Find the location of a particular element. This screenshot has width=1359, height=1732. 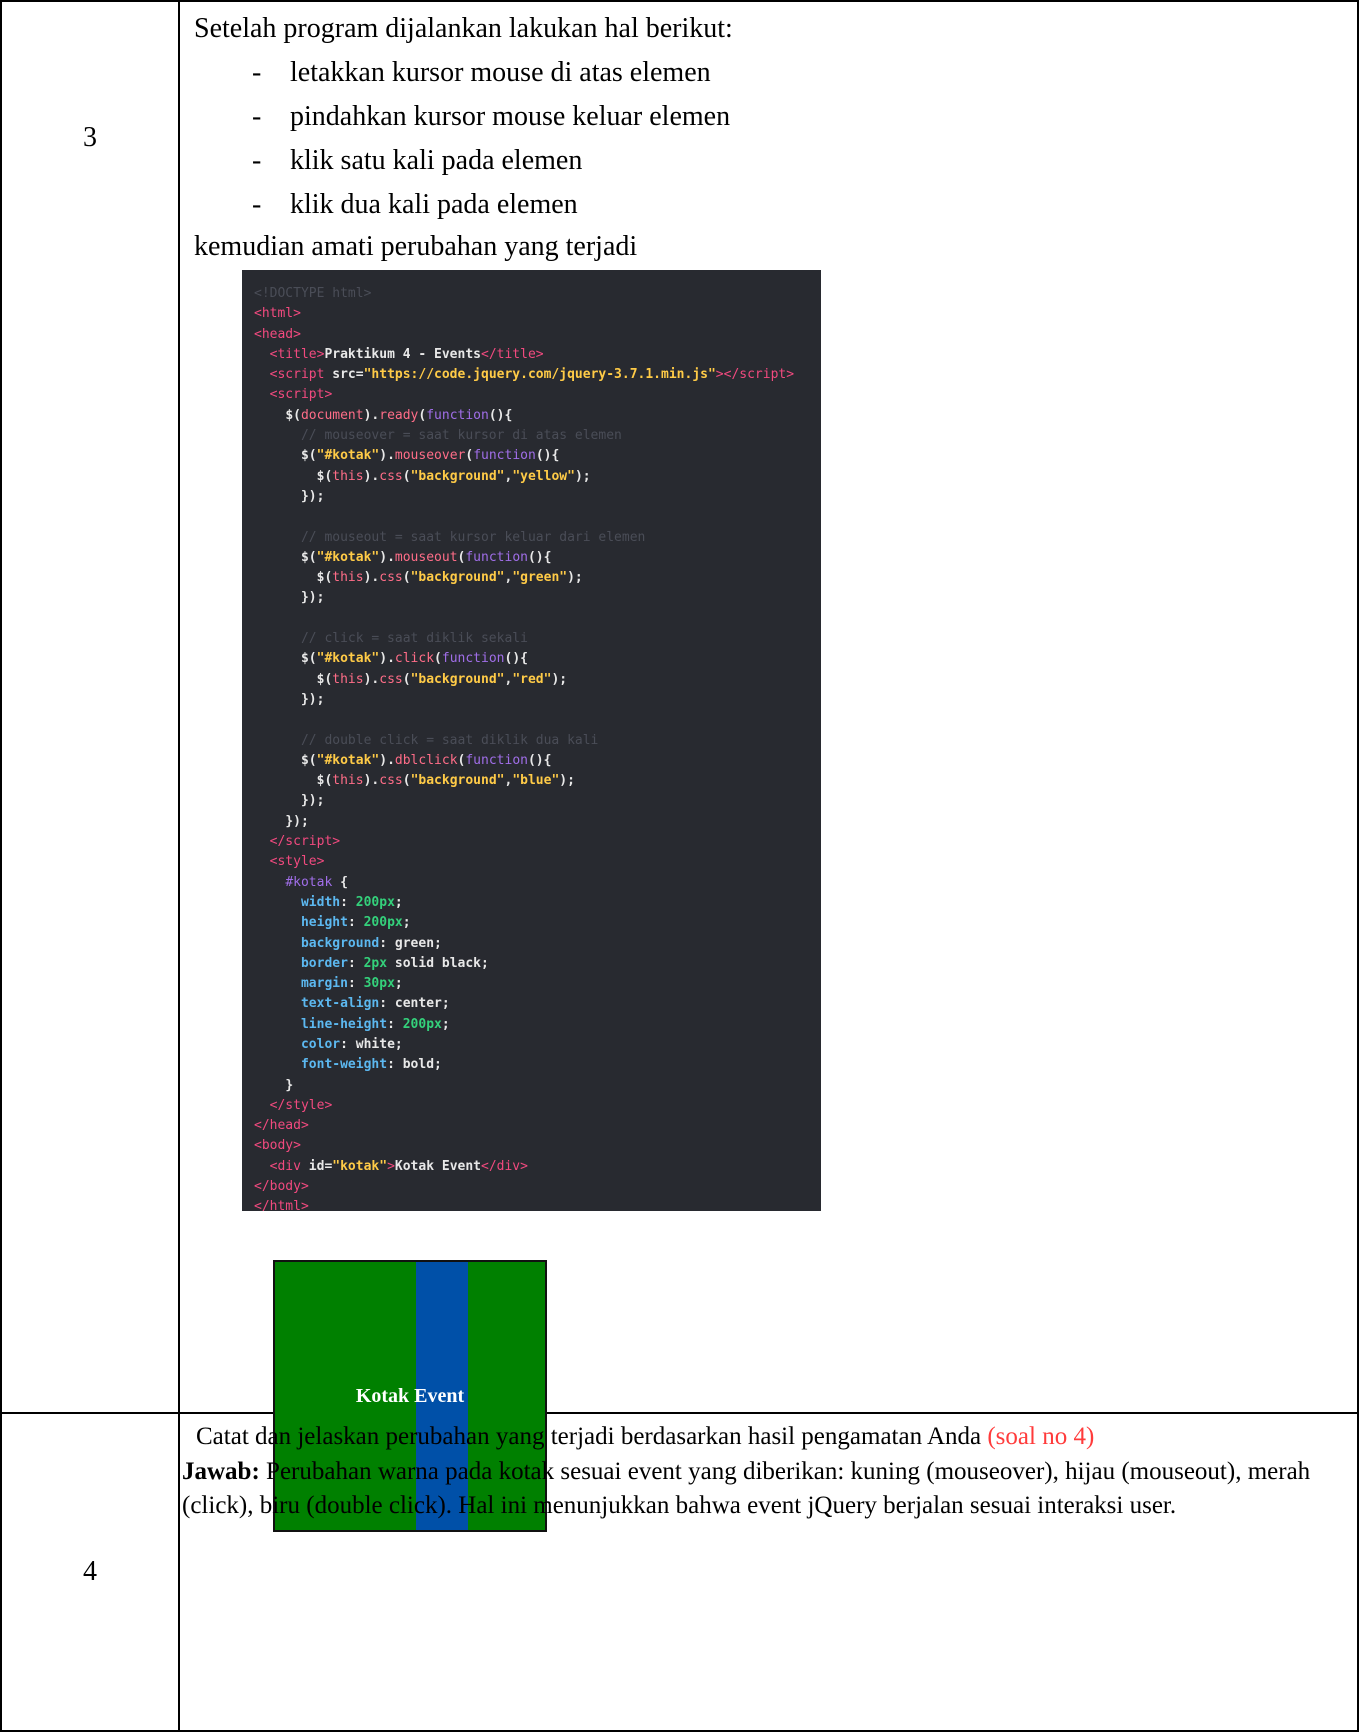

table-border-left is located at coordinates (1, 866).